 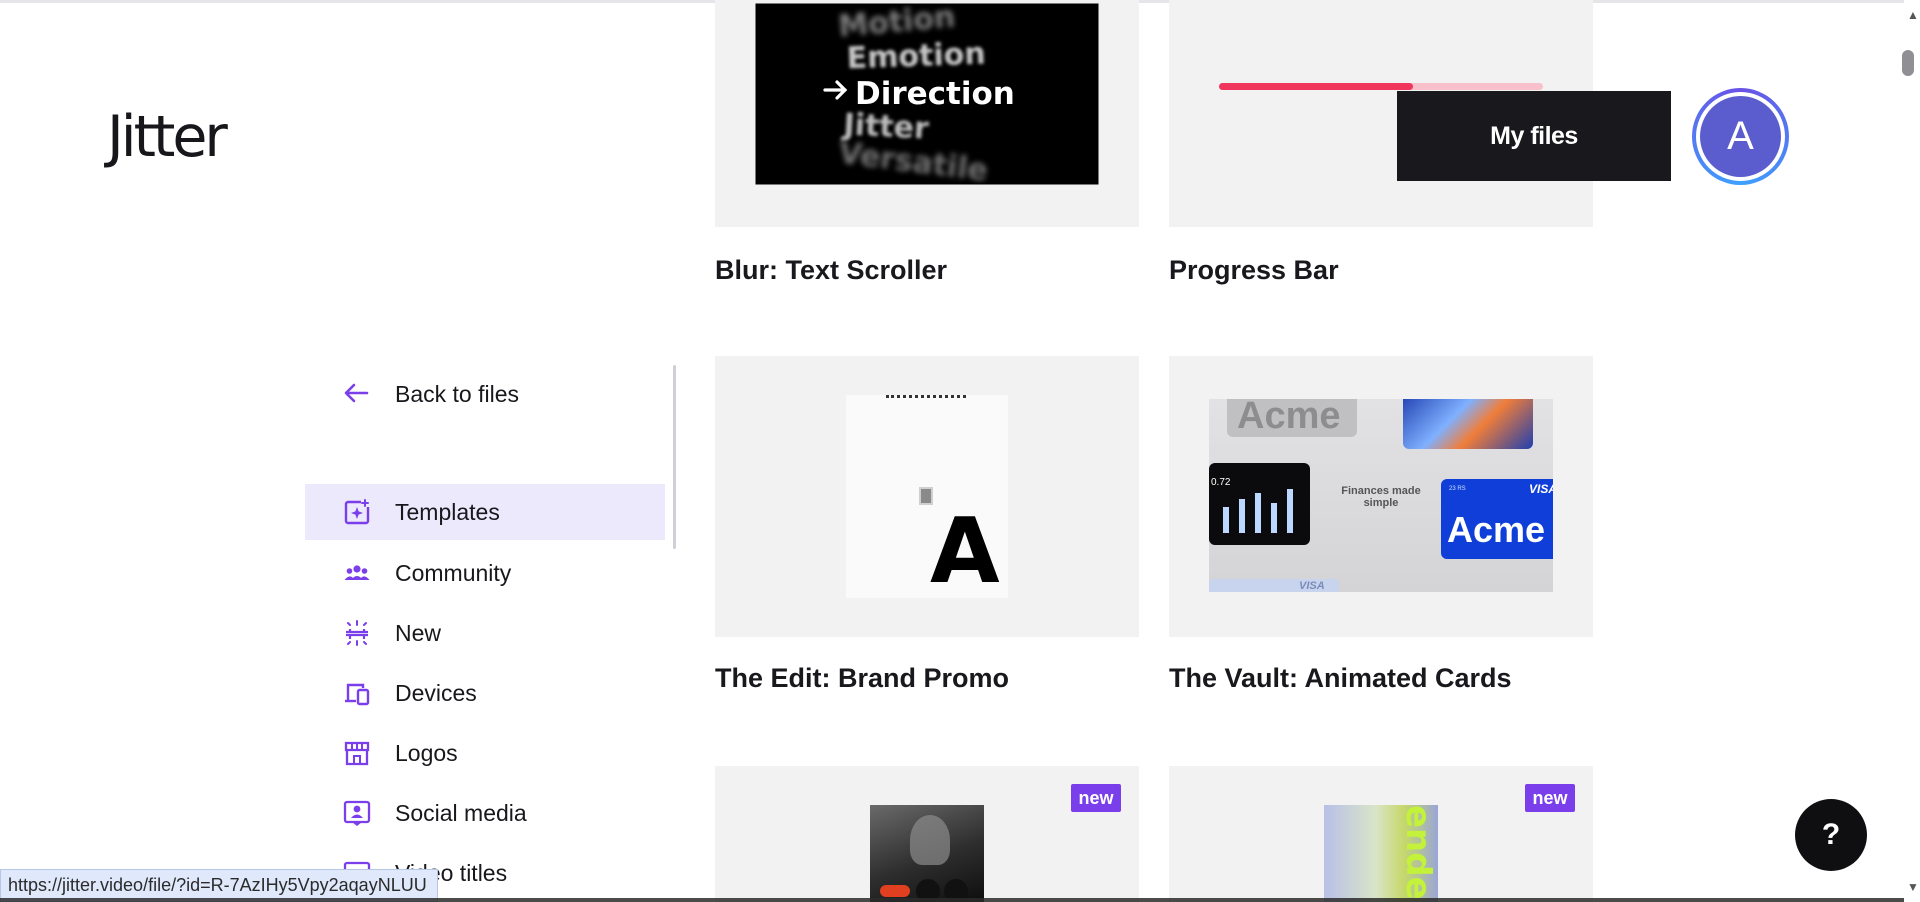 What do you see at coordinates (952, 900) in the screenshot?
I see `bottom-edge` at bounding box center [952, 900].